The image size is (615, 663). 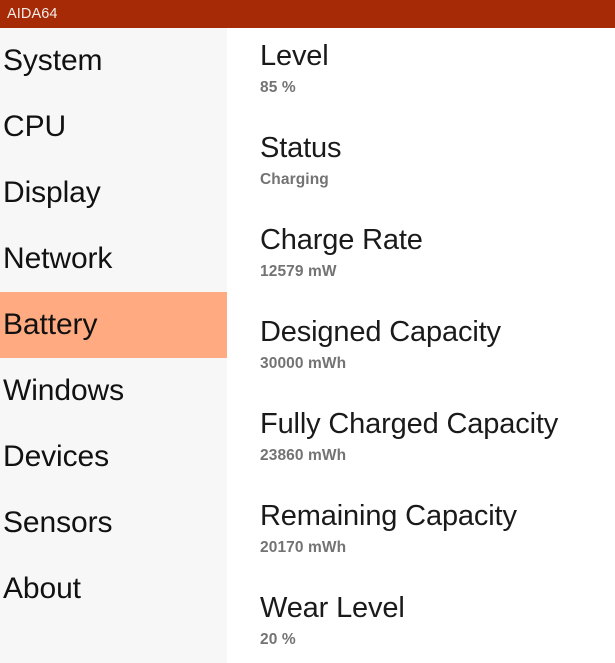 What do you see at coordinates (56, 456) in the screenshot?
I see `sidebar-item-label: Devices` at bounding box center [56, 456].